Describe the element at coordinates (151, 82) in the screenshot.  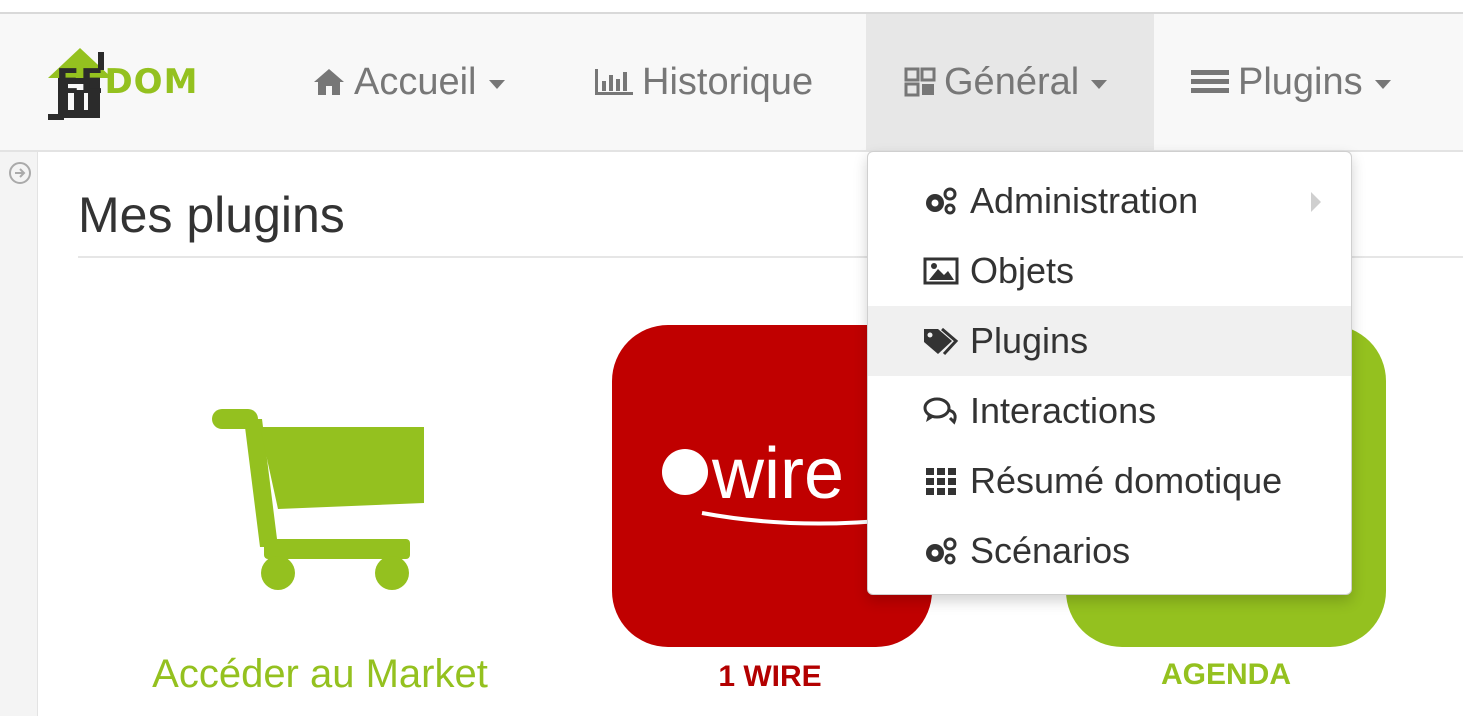
I see `logo-text-suffix: DOM` at that location.